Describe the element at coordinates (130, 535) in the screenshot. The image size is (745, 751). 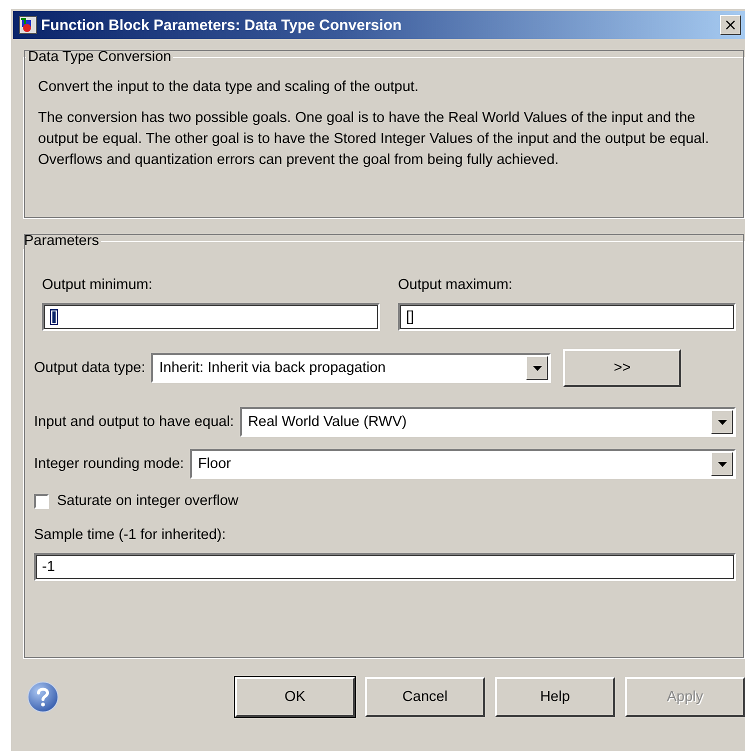
I see `field-label: Sample time (-1 for inherited):` at that location.